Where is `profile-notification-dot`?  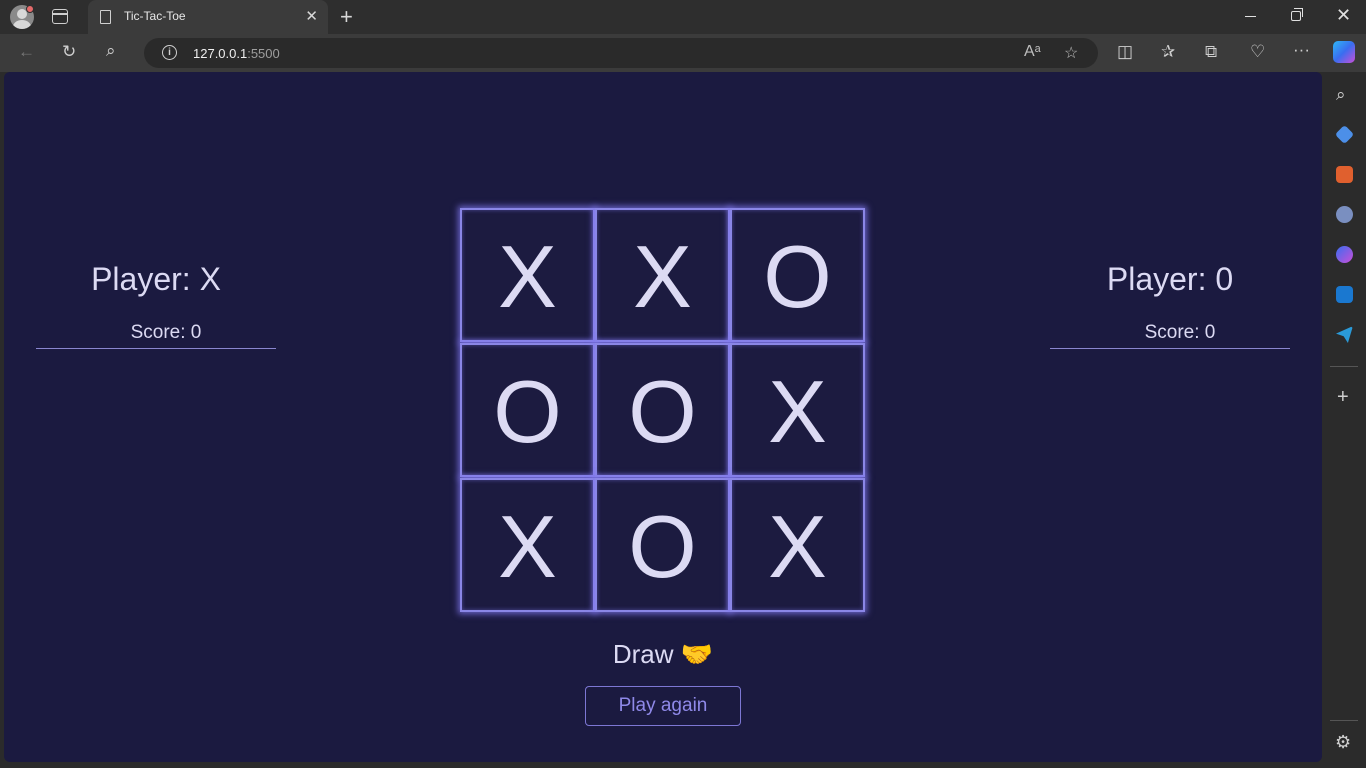
profile-notification-dot is located at coordinates (30, 9).